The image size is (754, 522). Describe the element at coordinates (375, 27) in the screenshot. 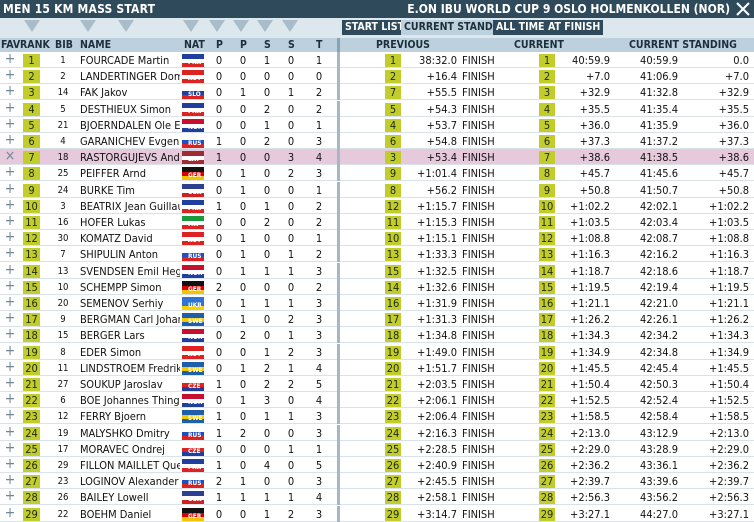

I see `start-list-button: START LIST` at that location.